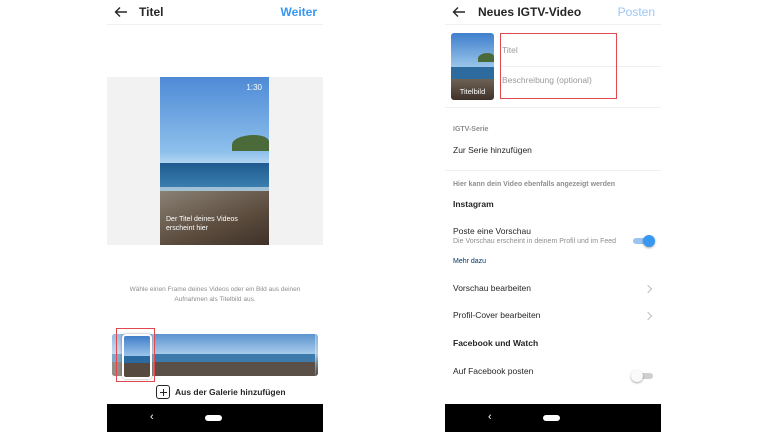 The height and width of the screenshot is (432, 768). What do you see at coordinates (202, 224) in the screenshot?
I see `video-caption: Der Titel deines Videos erscheint hier` at bounding box center [202, 224].